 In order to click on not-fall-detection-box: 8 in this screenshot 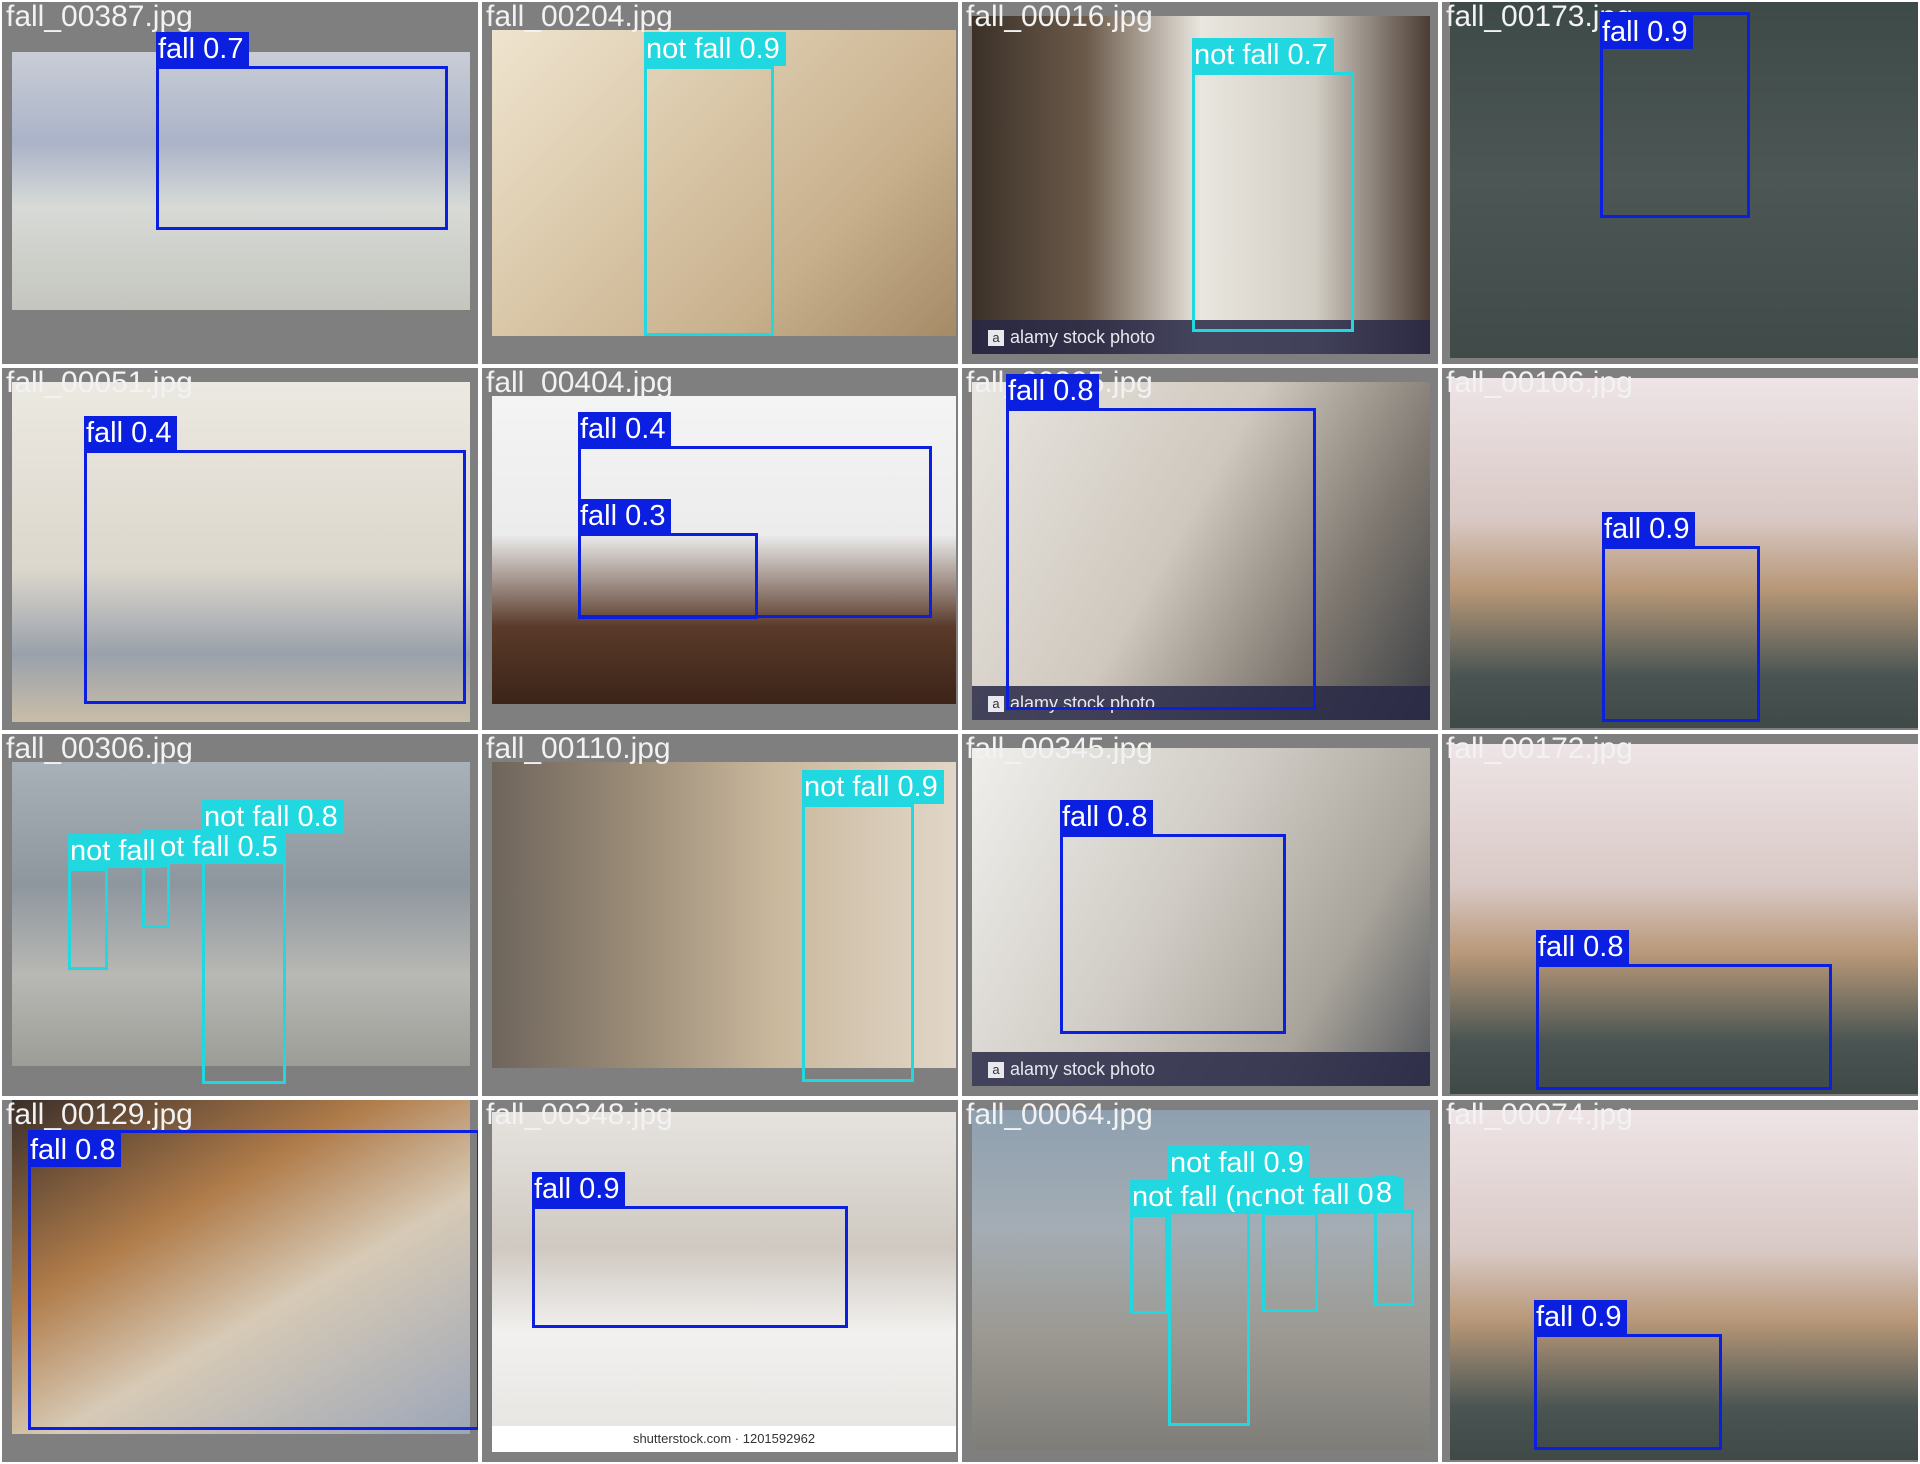, I will do `click(1394, 1241)`.